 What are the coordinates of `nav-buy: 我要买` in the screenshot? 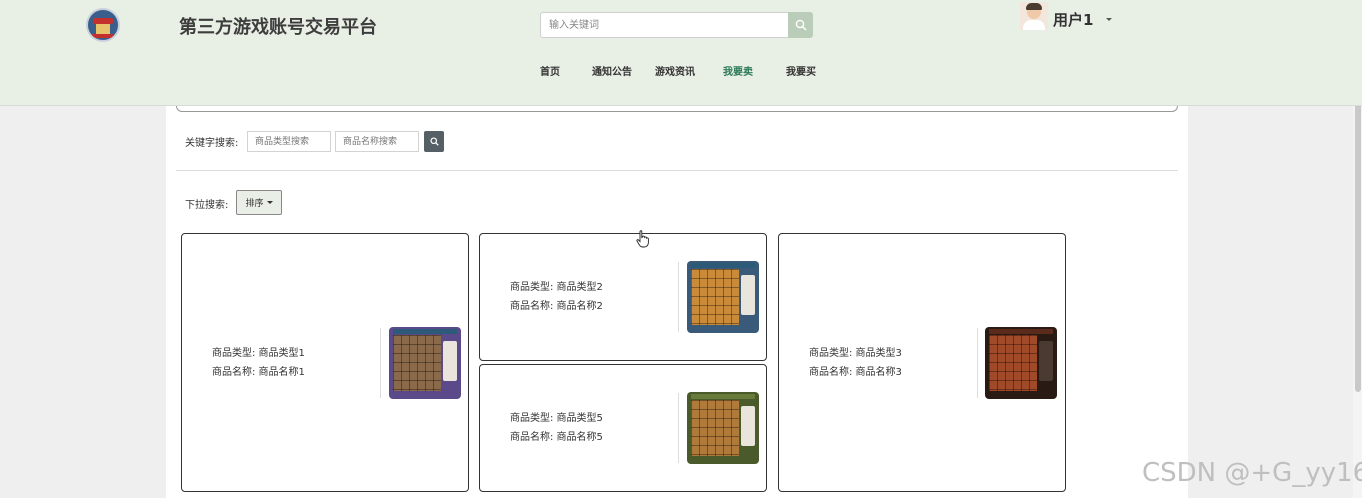 It's located at (801, 70).